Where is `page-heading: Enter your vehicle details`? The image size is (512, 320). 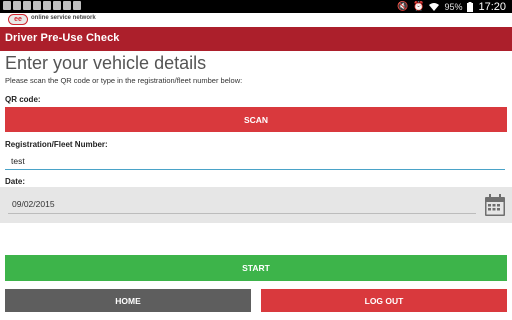
page-heading: Enter your vehicle details is located at coordinates (106, 63).